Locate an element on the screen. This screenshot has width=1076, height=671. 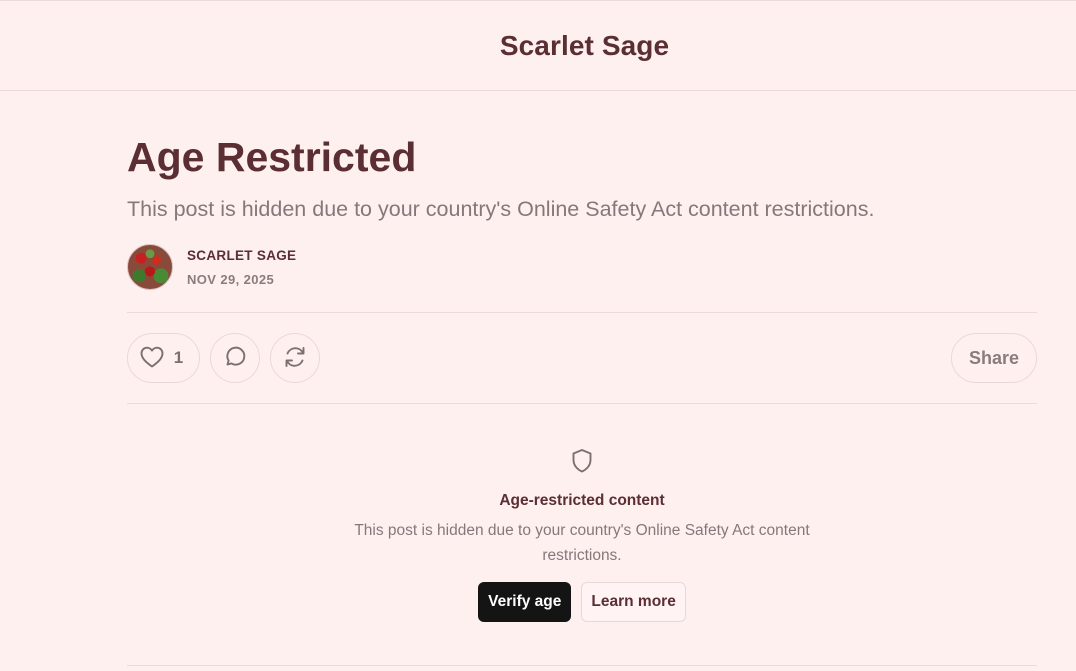
like-button: 1 is located at coordinates (163, 358).